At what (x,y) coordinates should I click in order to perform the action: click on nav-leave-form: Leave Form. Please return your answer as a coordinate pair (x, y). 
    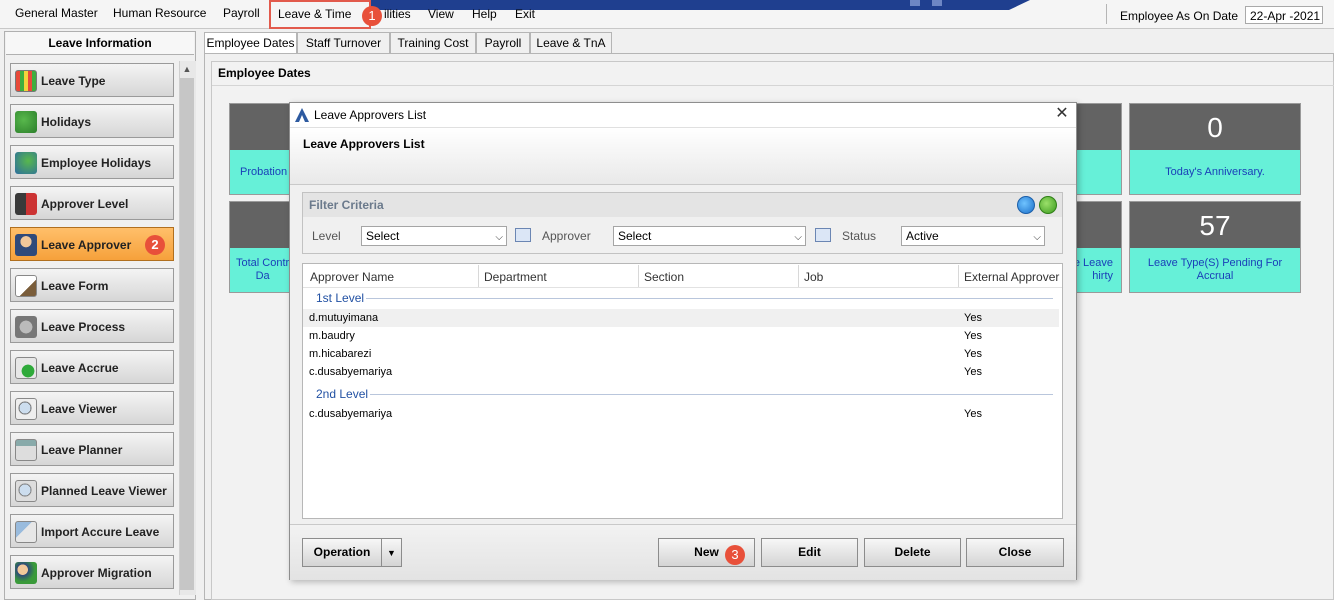
    Looking at the image, I should click on (92, 285).